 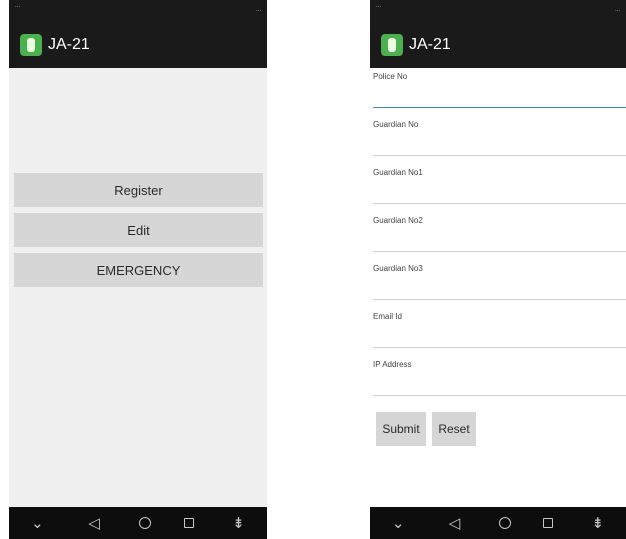 I want to click on guardian-no3-input, so click(x=499, y=289).